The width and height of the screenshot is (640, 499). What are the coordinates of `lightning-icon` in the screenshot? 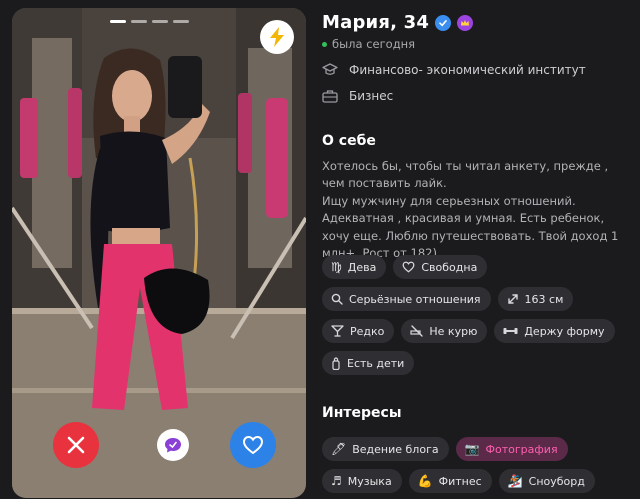 It's located at (277, 37).